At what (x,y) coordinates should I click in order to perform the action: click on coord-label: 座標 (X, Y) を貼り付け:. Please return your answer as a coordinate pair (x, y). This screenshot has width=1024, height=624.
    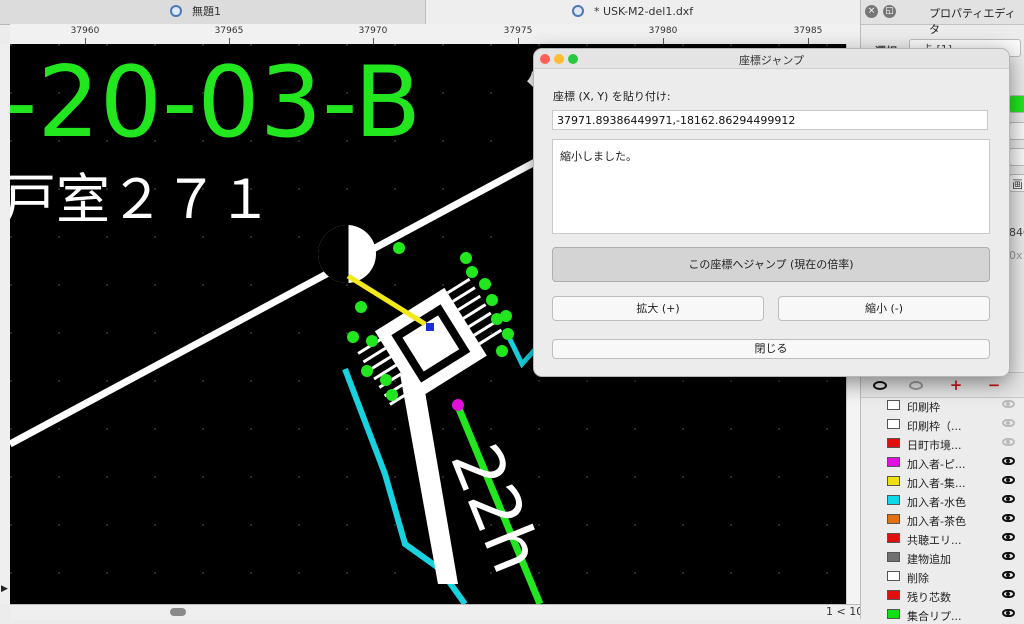
    Looking at the image, I should click on (612, 96).